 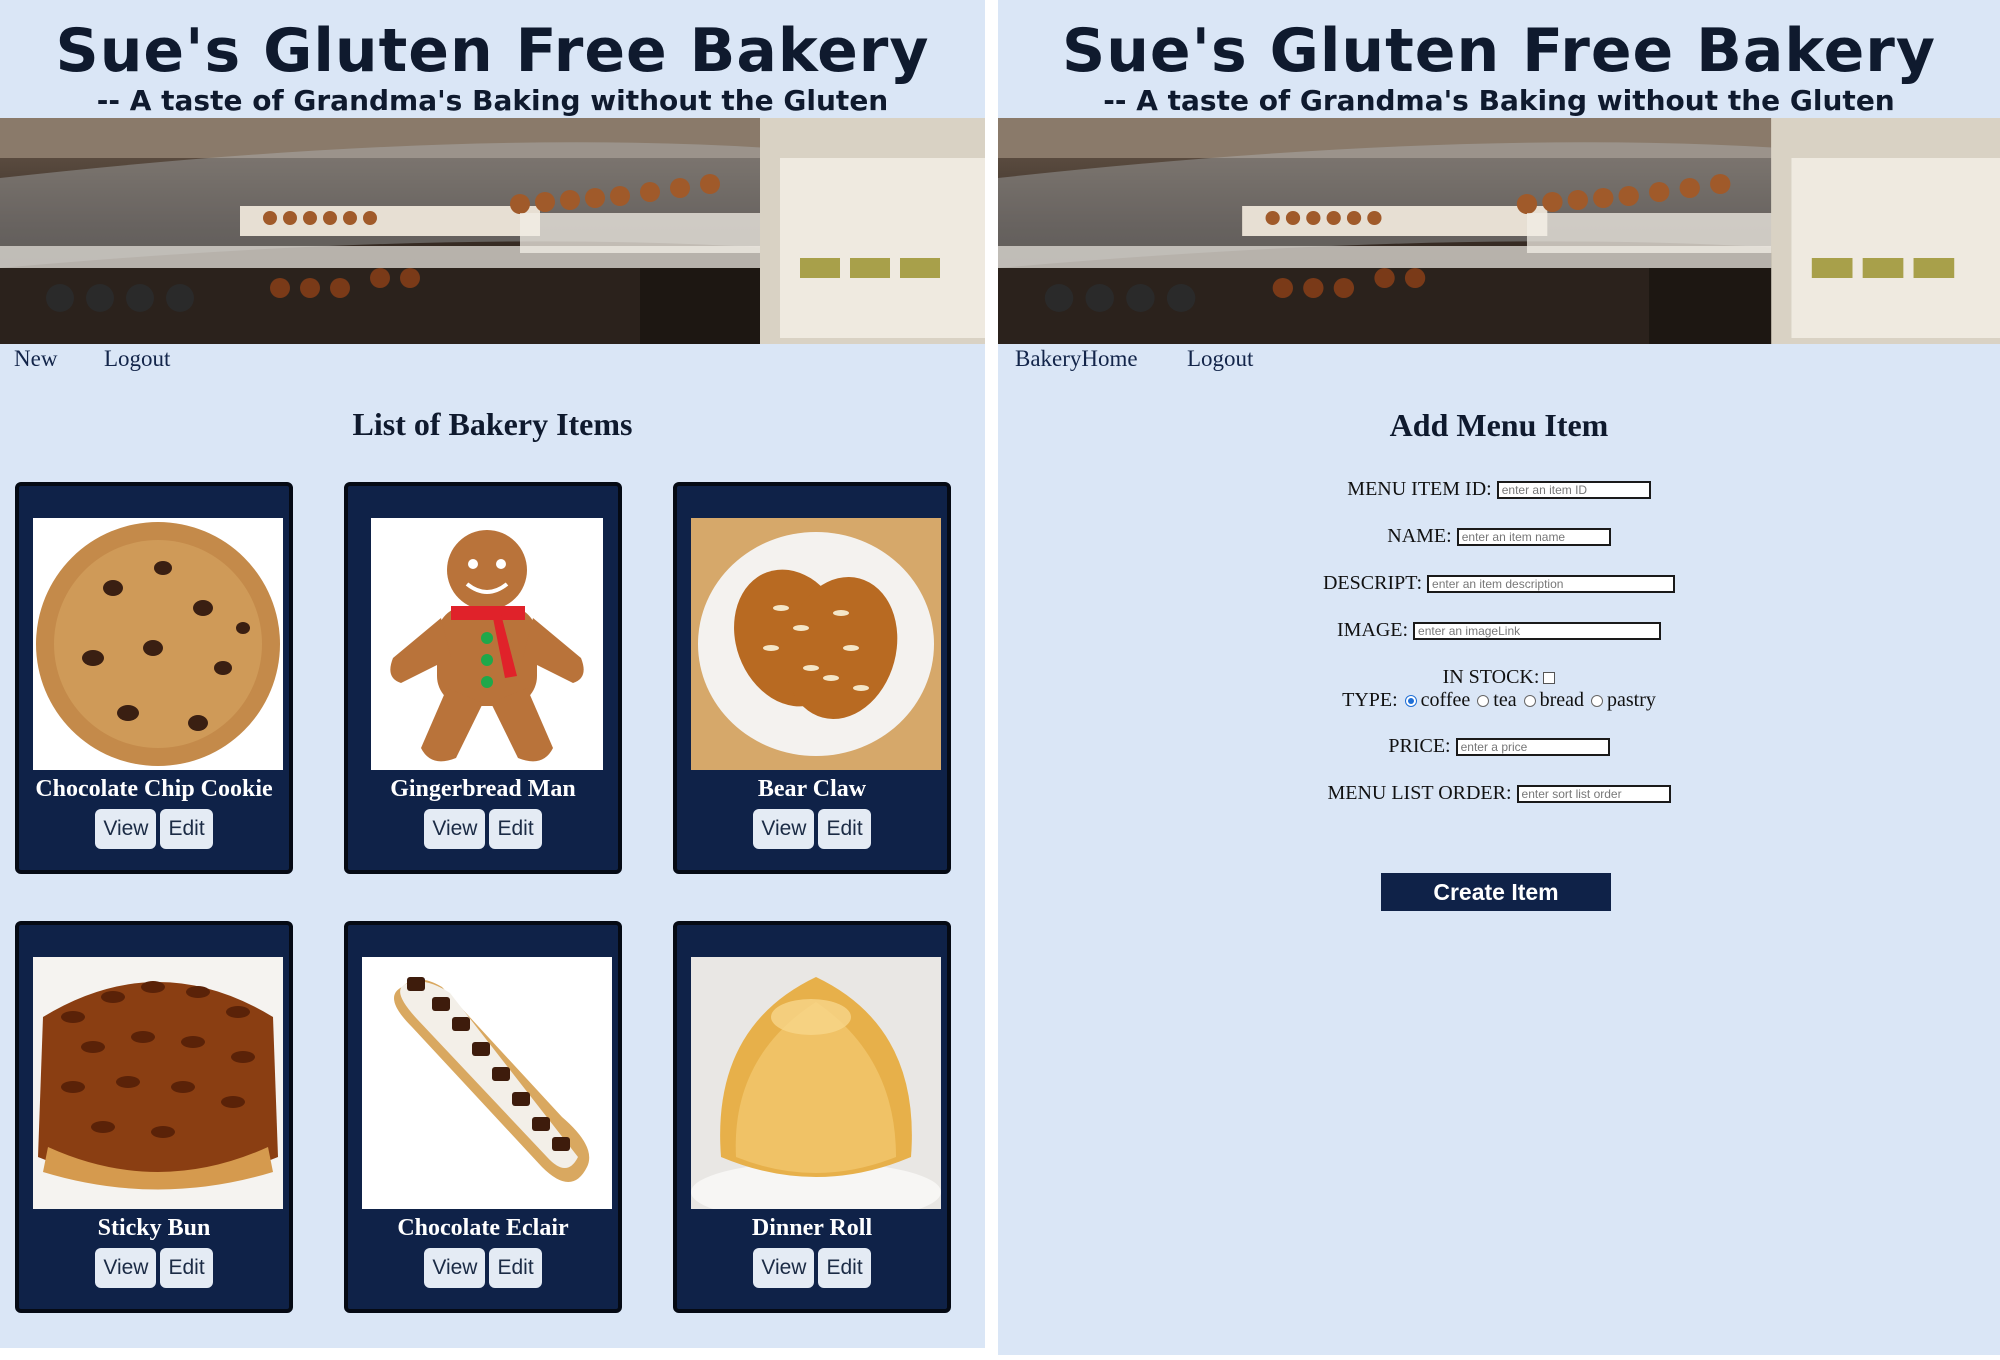 What do you see at coordinates (1573, 490) in the screenshot?
I see `menu-item-id-input` at bounding box center [1573, 490].